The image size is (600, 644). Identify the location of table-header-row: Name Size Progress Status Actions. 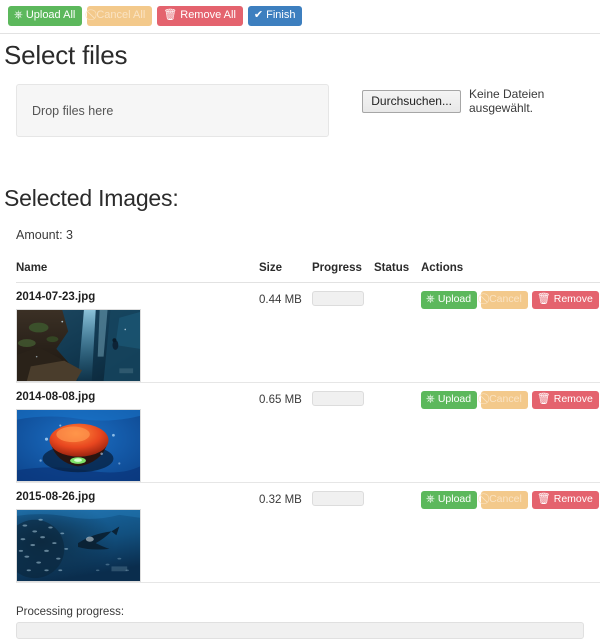
(308, 272).